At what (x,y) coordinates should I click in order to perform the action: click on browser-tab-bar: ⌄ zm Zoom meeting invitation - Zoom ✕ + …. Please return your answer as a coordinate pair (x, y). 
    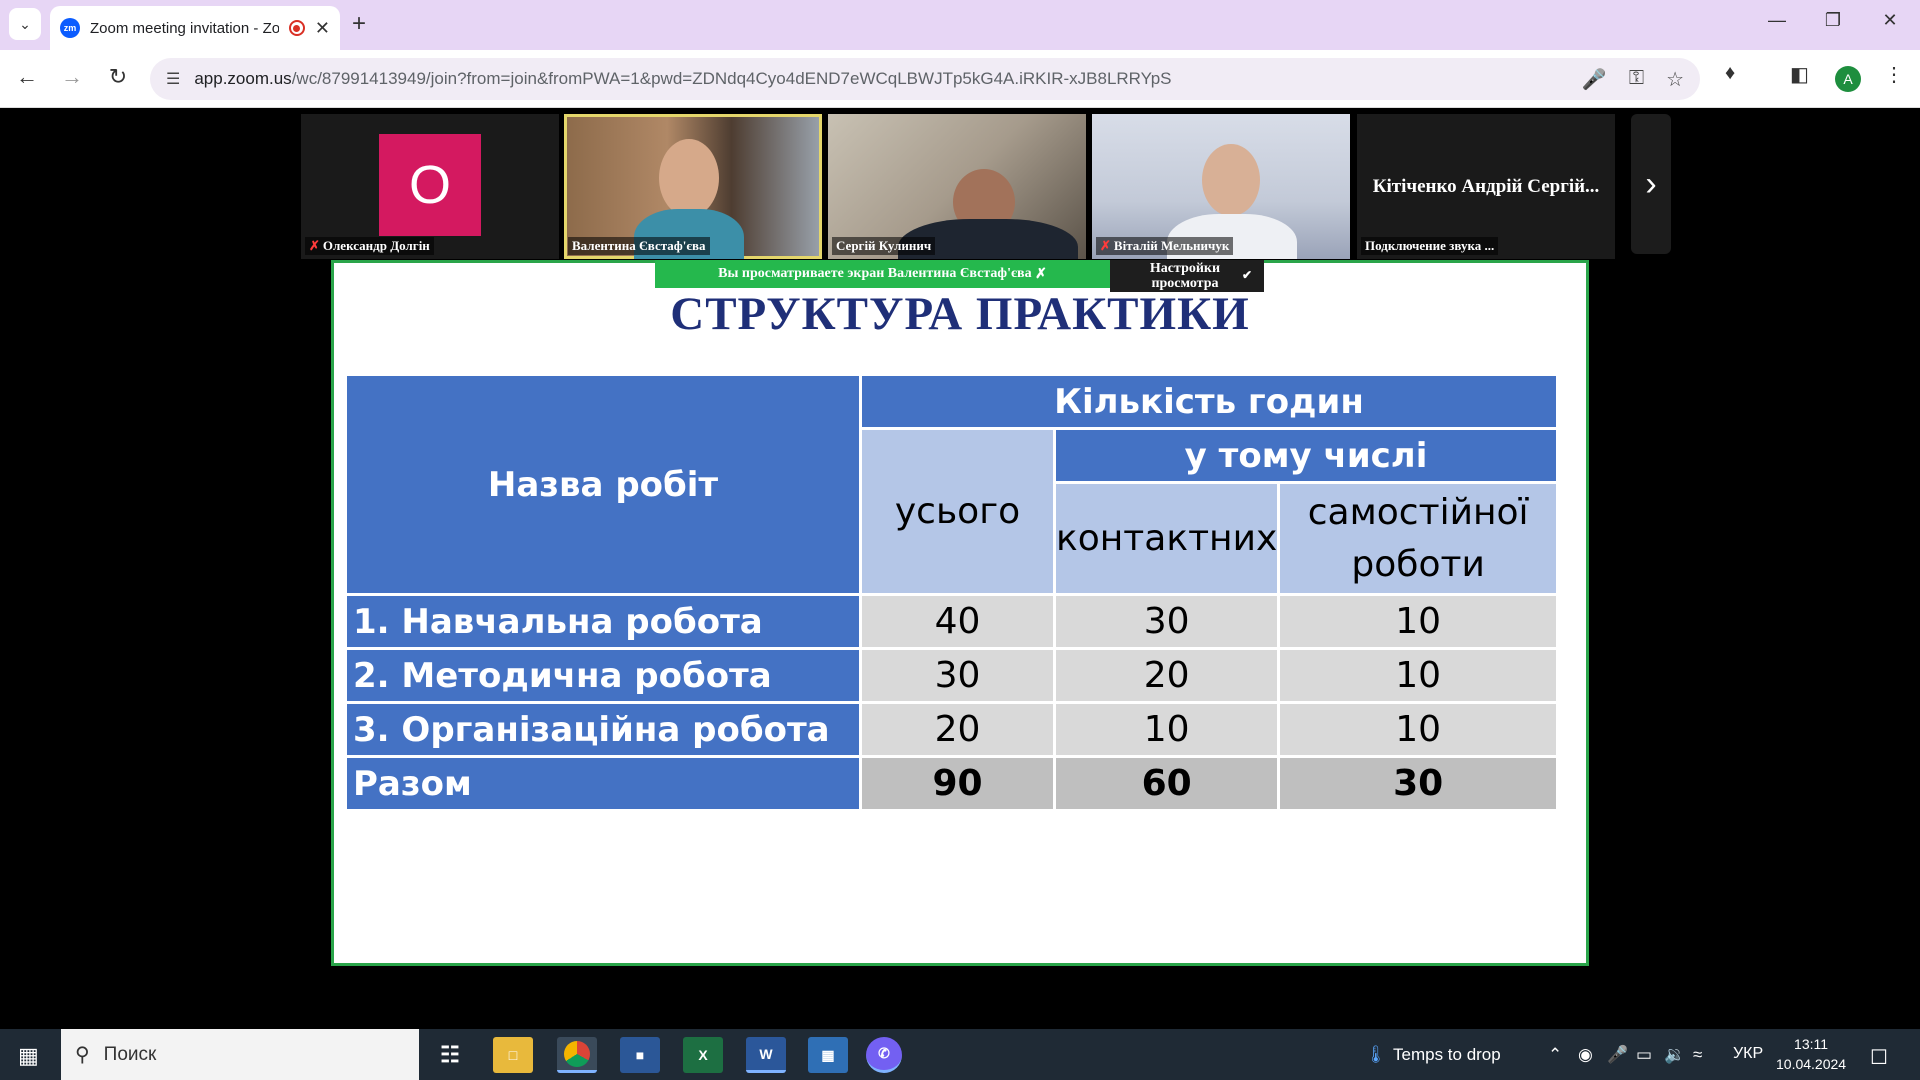
    Looking at the image, I should click on (960, 25).